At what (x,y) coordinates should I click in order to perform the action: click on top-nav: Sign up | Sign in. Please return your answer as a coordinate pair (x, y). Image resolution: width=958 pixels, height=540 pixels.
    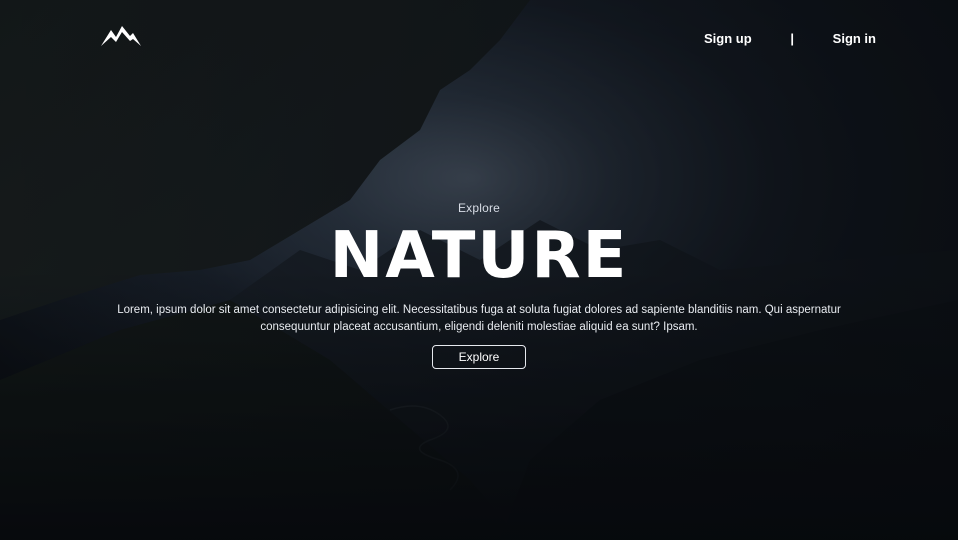
    Looking at the image, I should click on (790, 38).